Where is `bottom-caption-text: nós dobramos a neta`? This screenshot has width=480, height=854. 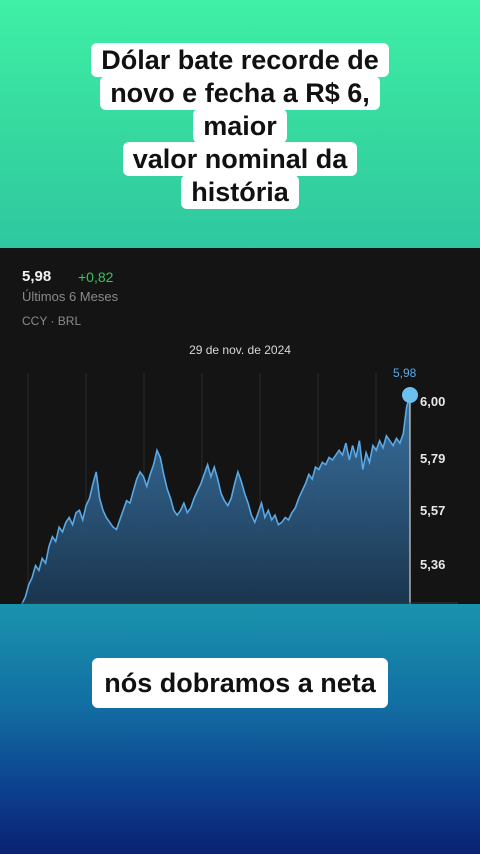
bottom-caption-text: nós dobramos a neta is located at coordinates (240, 683).